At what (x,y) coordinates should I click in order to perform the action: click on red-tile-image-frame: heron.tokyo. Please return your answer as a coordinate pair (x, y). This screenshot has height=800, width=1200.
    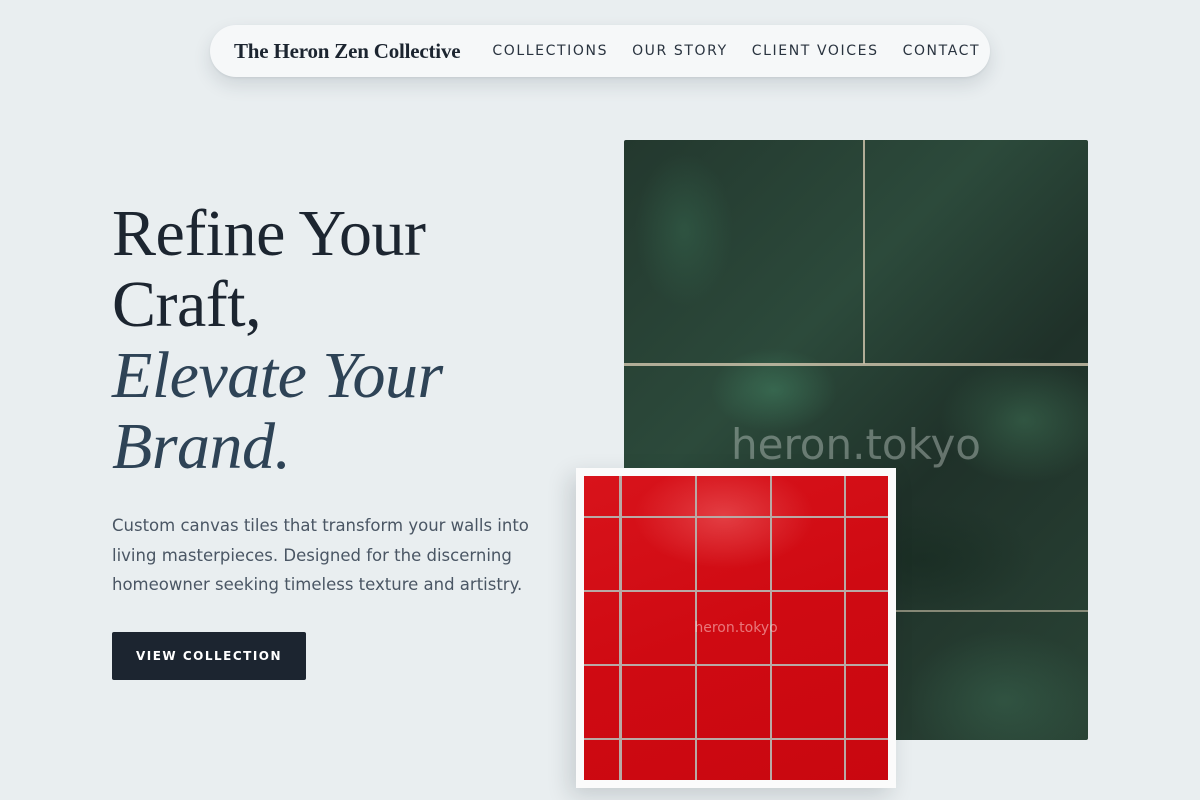
    Looking at the image, I should click on (736, 628).